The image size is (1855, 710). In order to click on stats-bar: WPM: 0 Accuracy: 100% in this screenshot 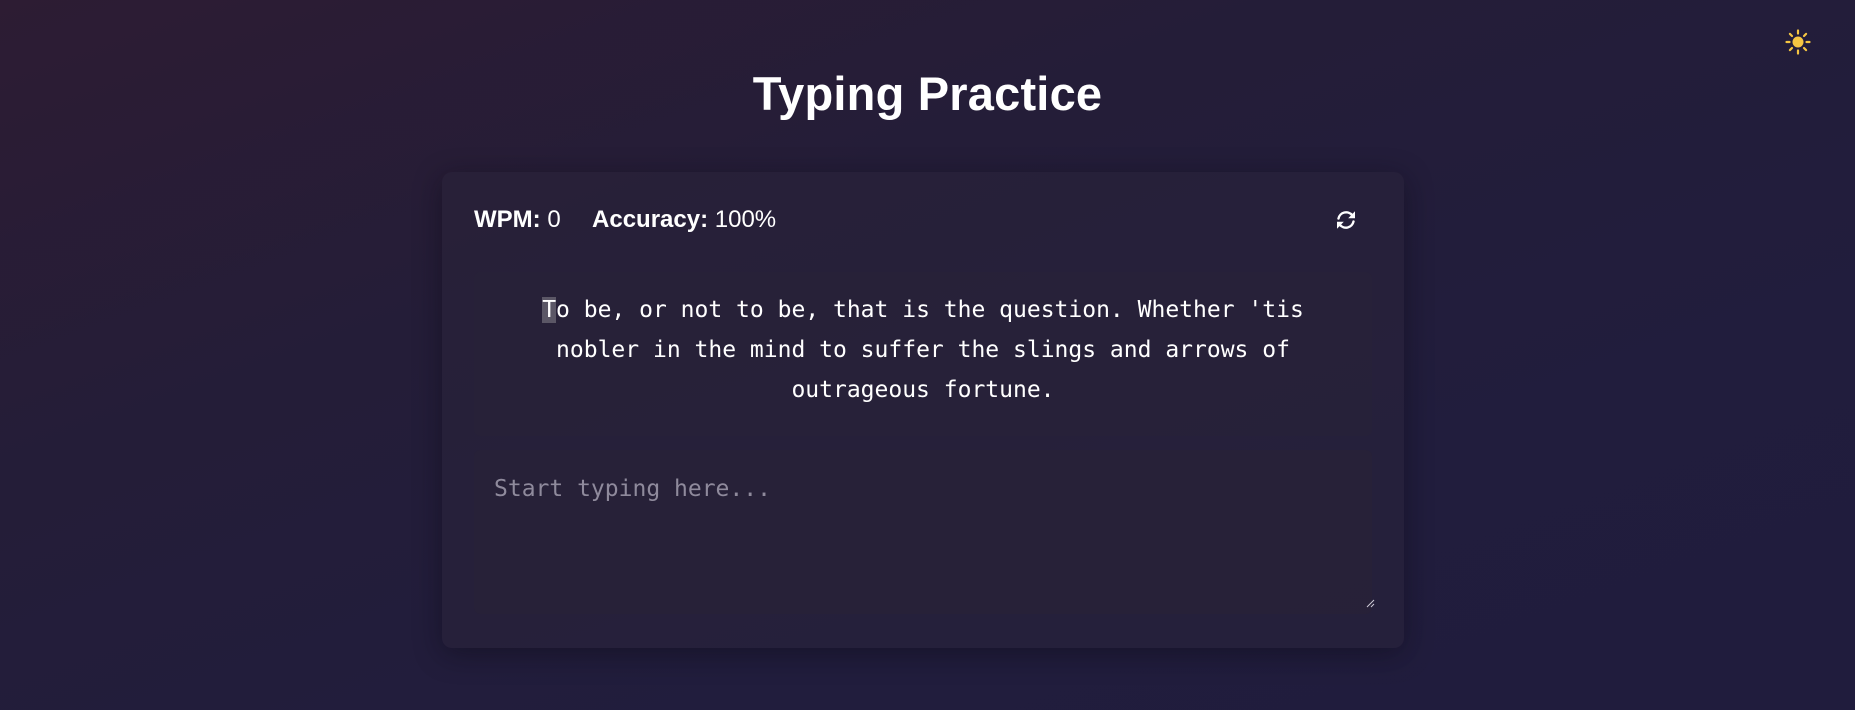, I will do `click(625, 220)`.